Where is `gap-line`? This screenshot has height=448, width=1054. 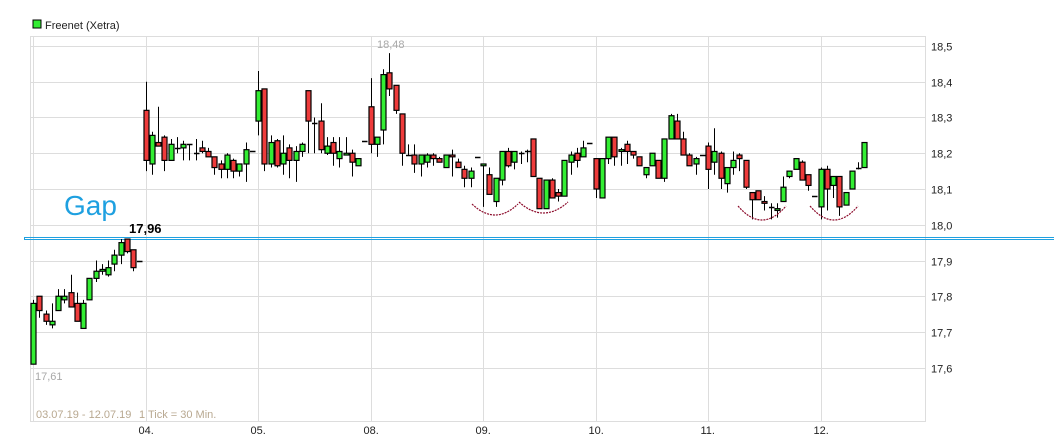 gap-line is located at coordinates (539, 238).